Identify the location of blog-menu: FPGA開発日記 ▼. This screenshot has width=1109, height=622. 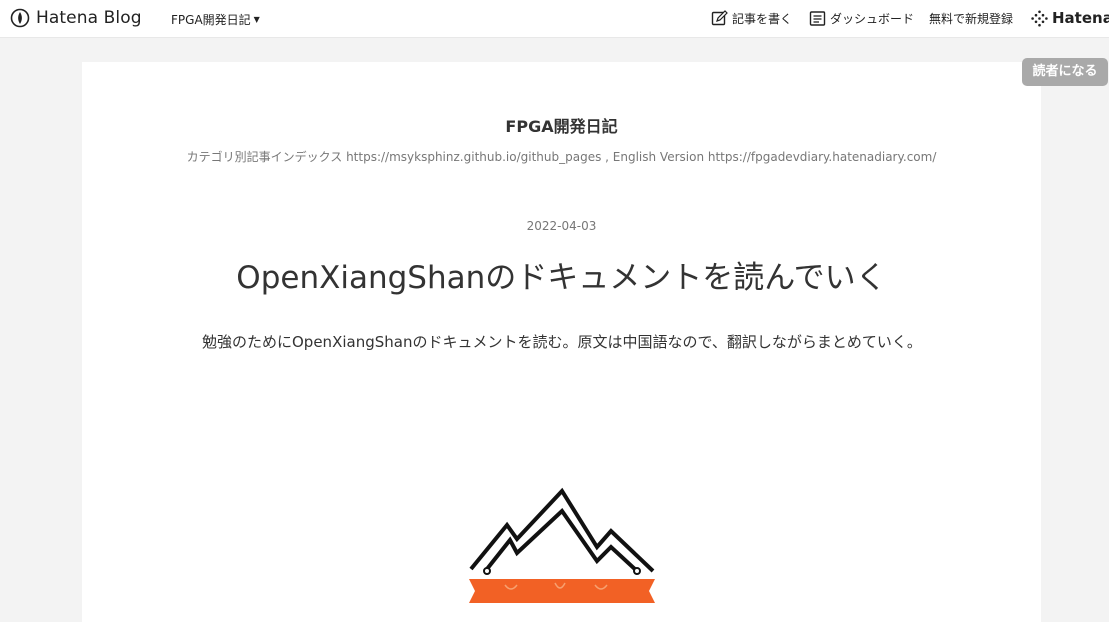
(215, 19).